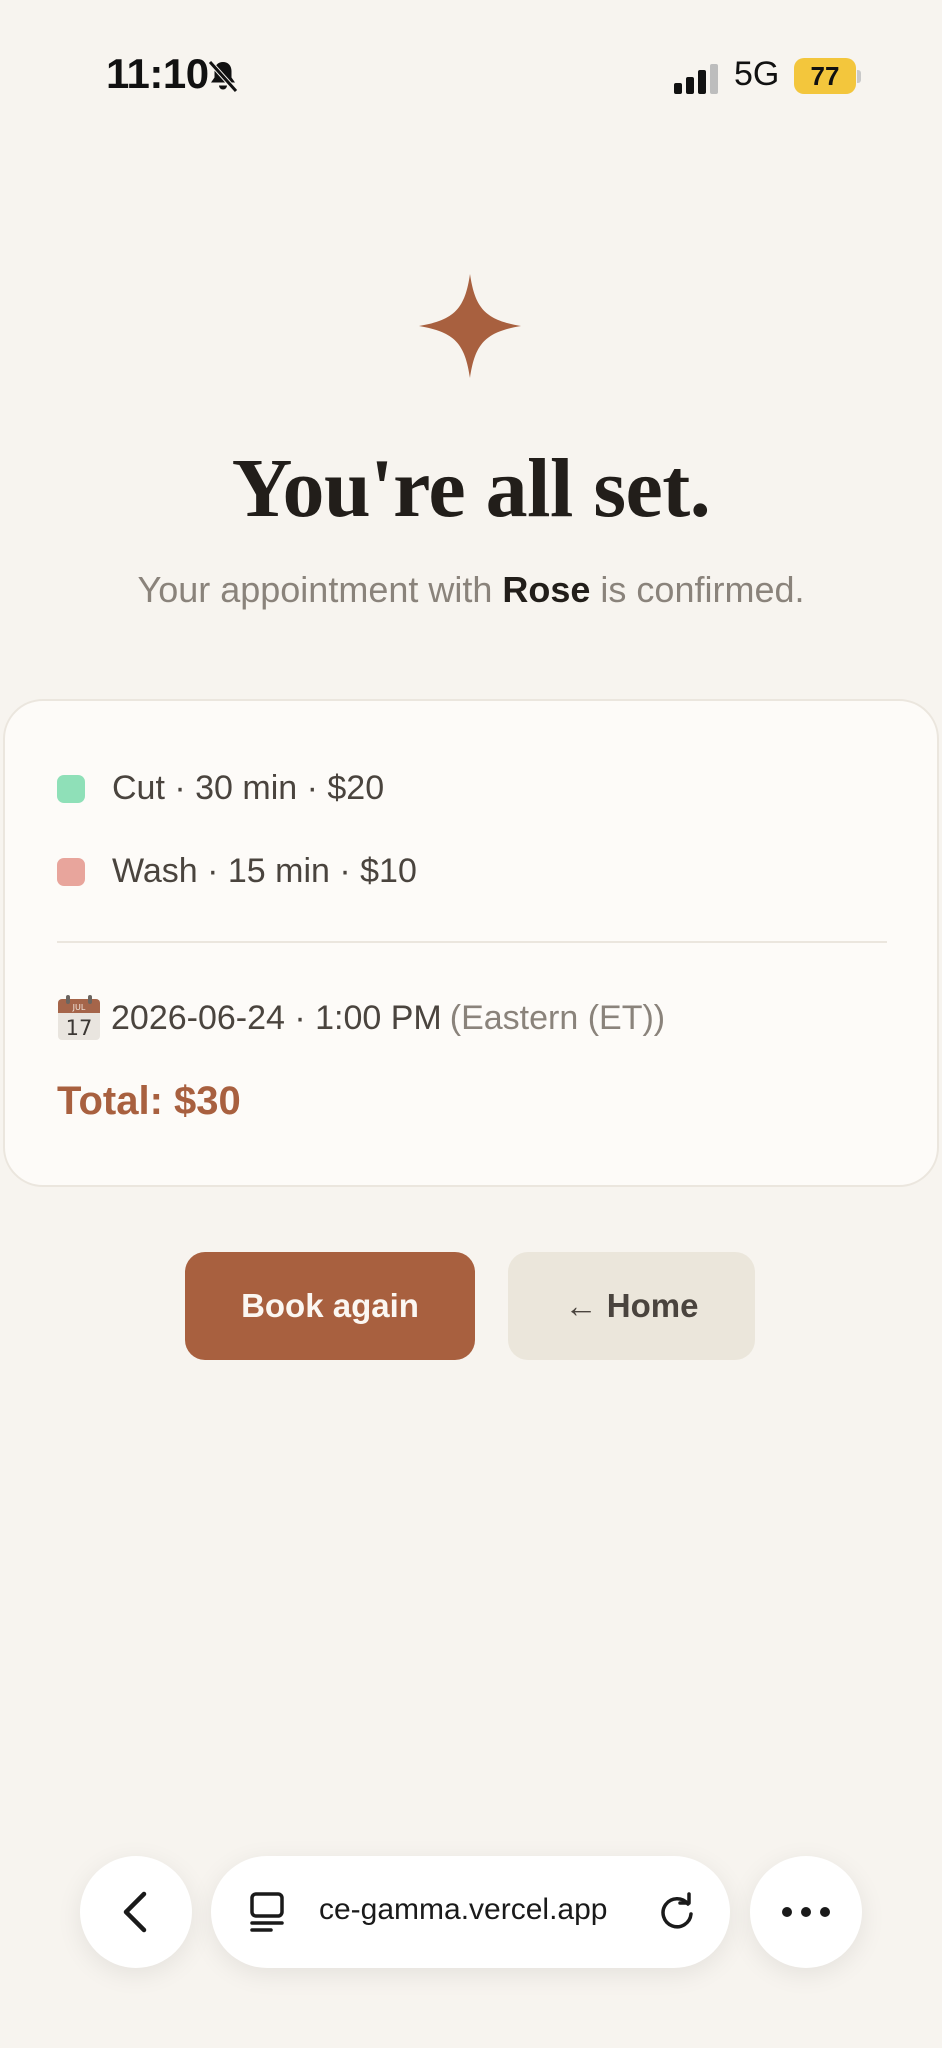 The width and height of the screenshot is (942, 2048). Describe the element at coordinates (276, 1017) in the screenshot. I see `appointment-date-time: 2026-06-24 · 1:00 PM` at that location.